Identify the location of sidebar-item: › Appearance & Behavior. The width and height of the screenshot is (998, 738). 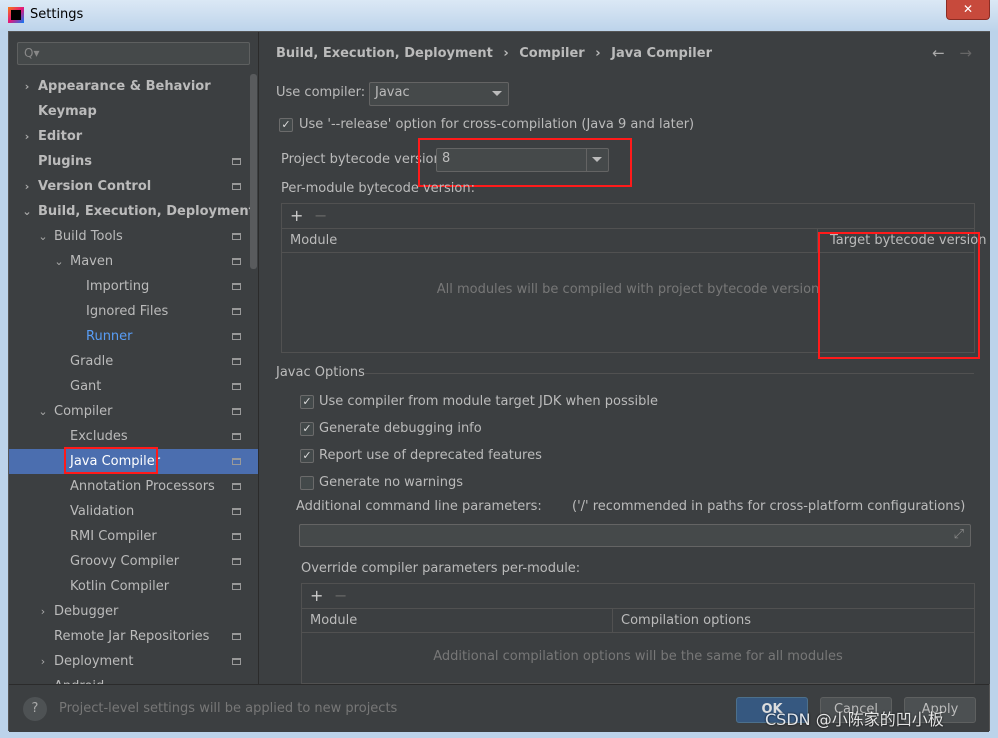
(133, 86).